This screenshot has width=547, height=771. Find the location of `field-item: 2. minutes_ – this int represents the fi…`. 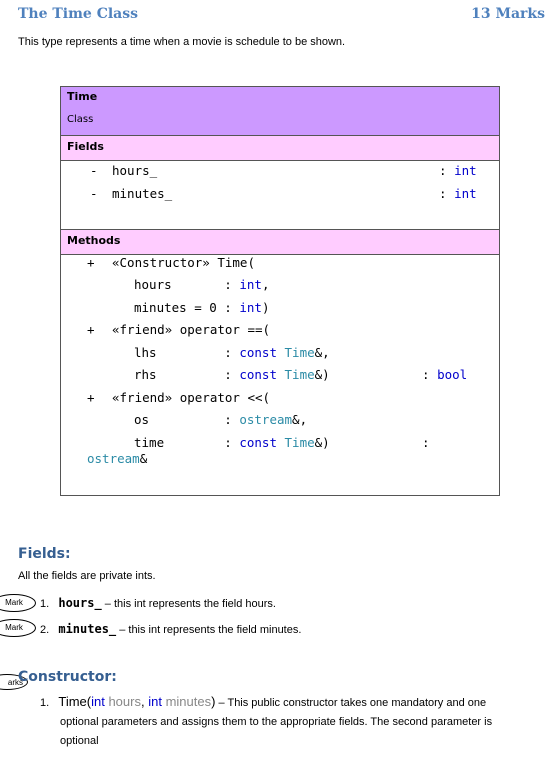

field-item: 2. minutes_ – this int represents the fi… is located at coordinates (171, 629).